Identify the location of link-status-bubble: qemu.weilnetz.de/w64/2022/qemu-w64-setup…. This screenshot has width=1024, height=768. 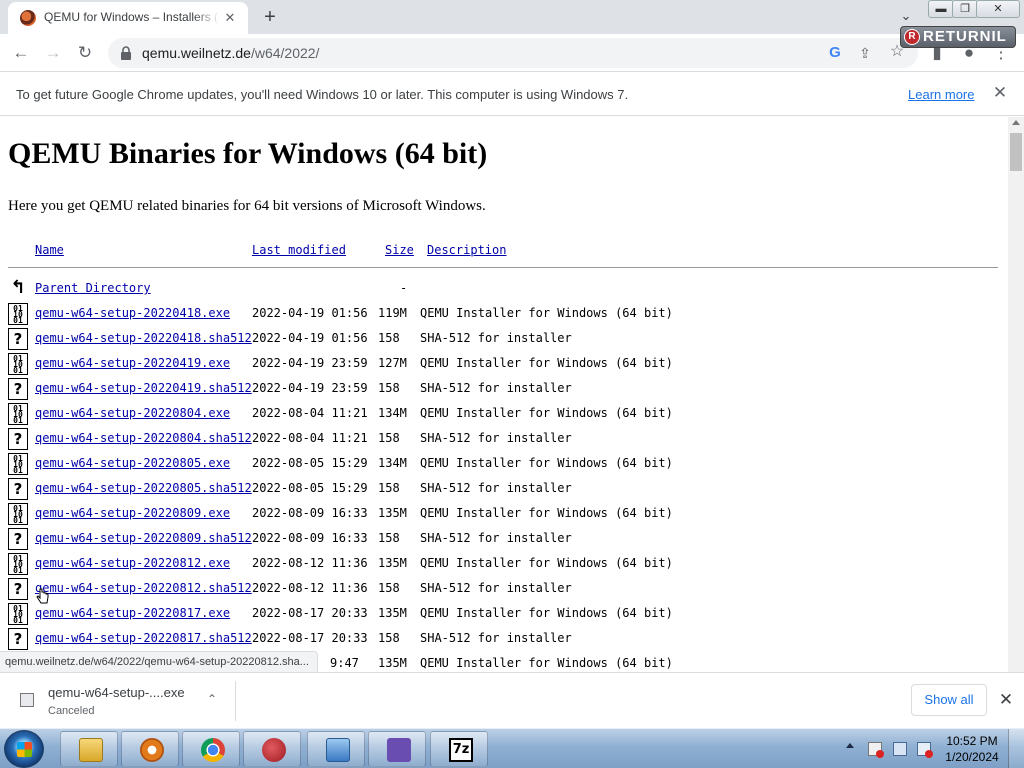
(159, 661).